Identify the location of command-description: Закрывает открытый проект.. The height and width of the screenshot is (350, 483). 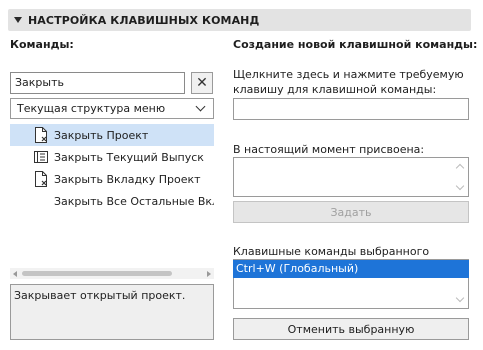
(112, 312).